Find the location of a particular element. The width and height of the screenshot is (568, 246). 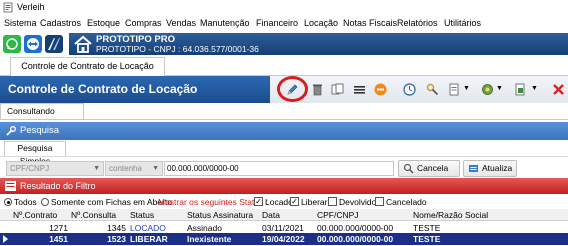

cell-status-assinatura: Assinado is located at coordinates (204, 228).